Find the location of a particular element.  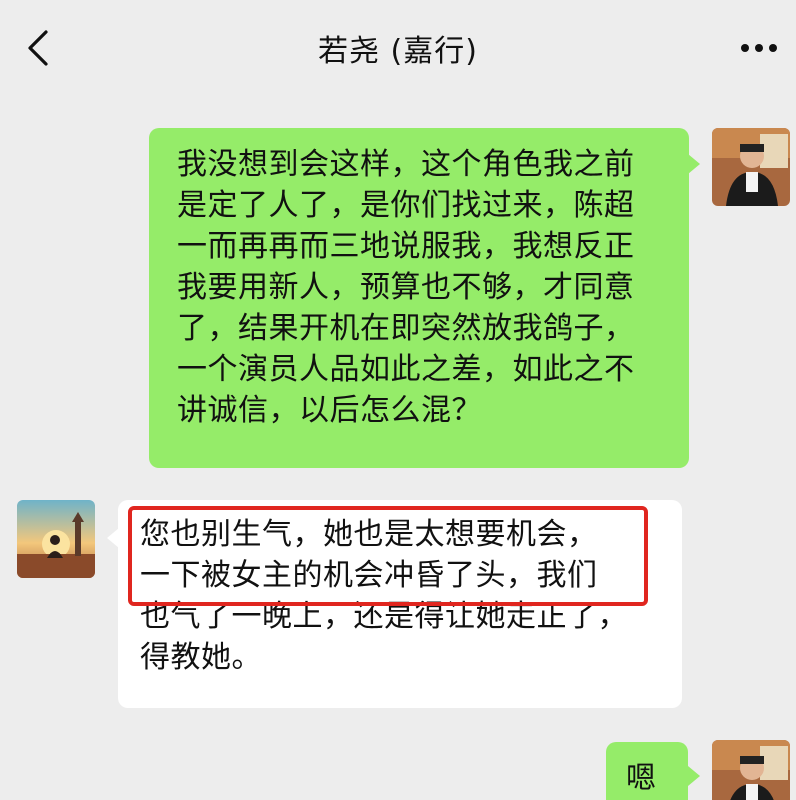

message-line: 得教她。 is located at coordinates (201, 657).